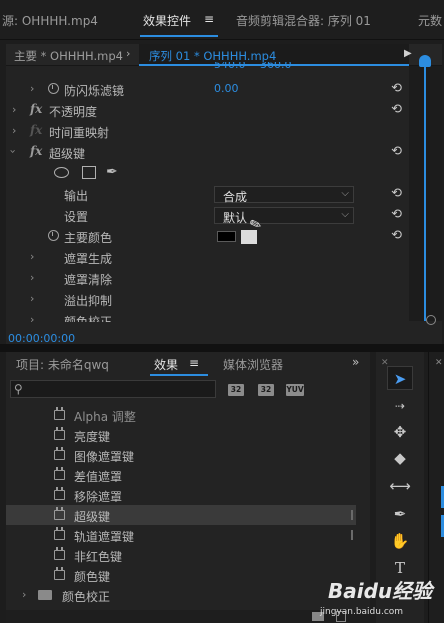  I want to click on spill-suppression-label: 溢出抑制, so click(88, 301).